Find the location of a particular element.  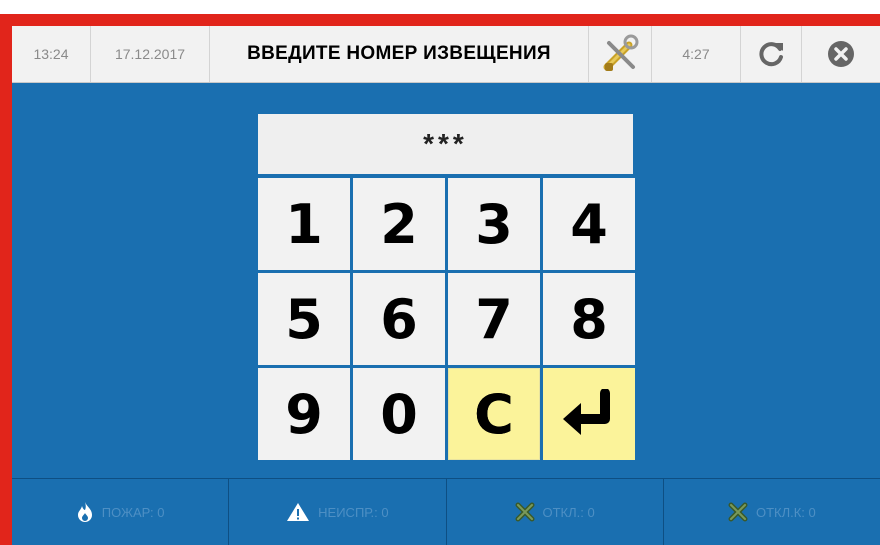

tools-button is located at coordinates (620, 54).